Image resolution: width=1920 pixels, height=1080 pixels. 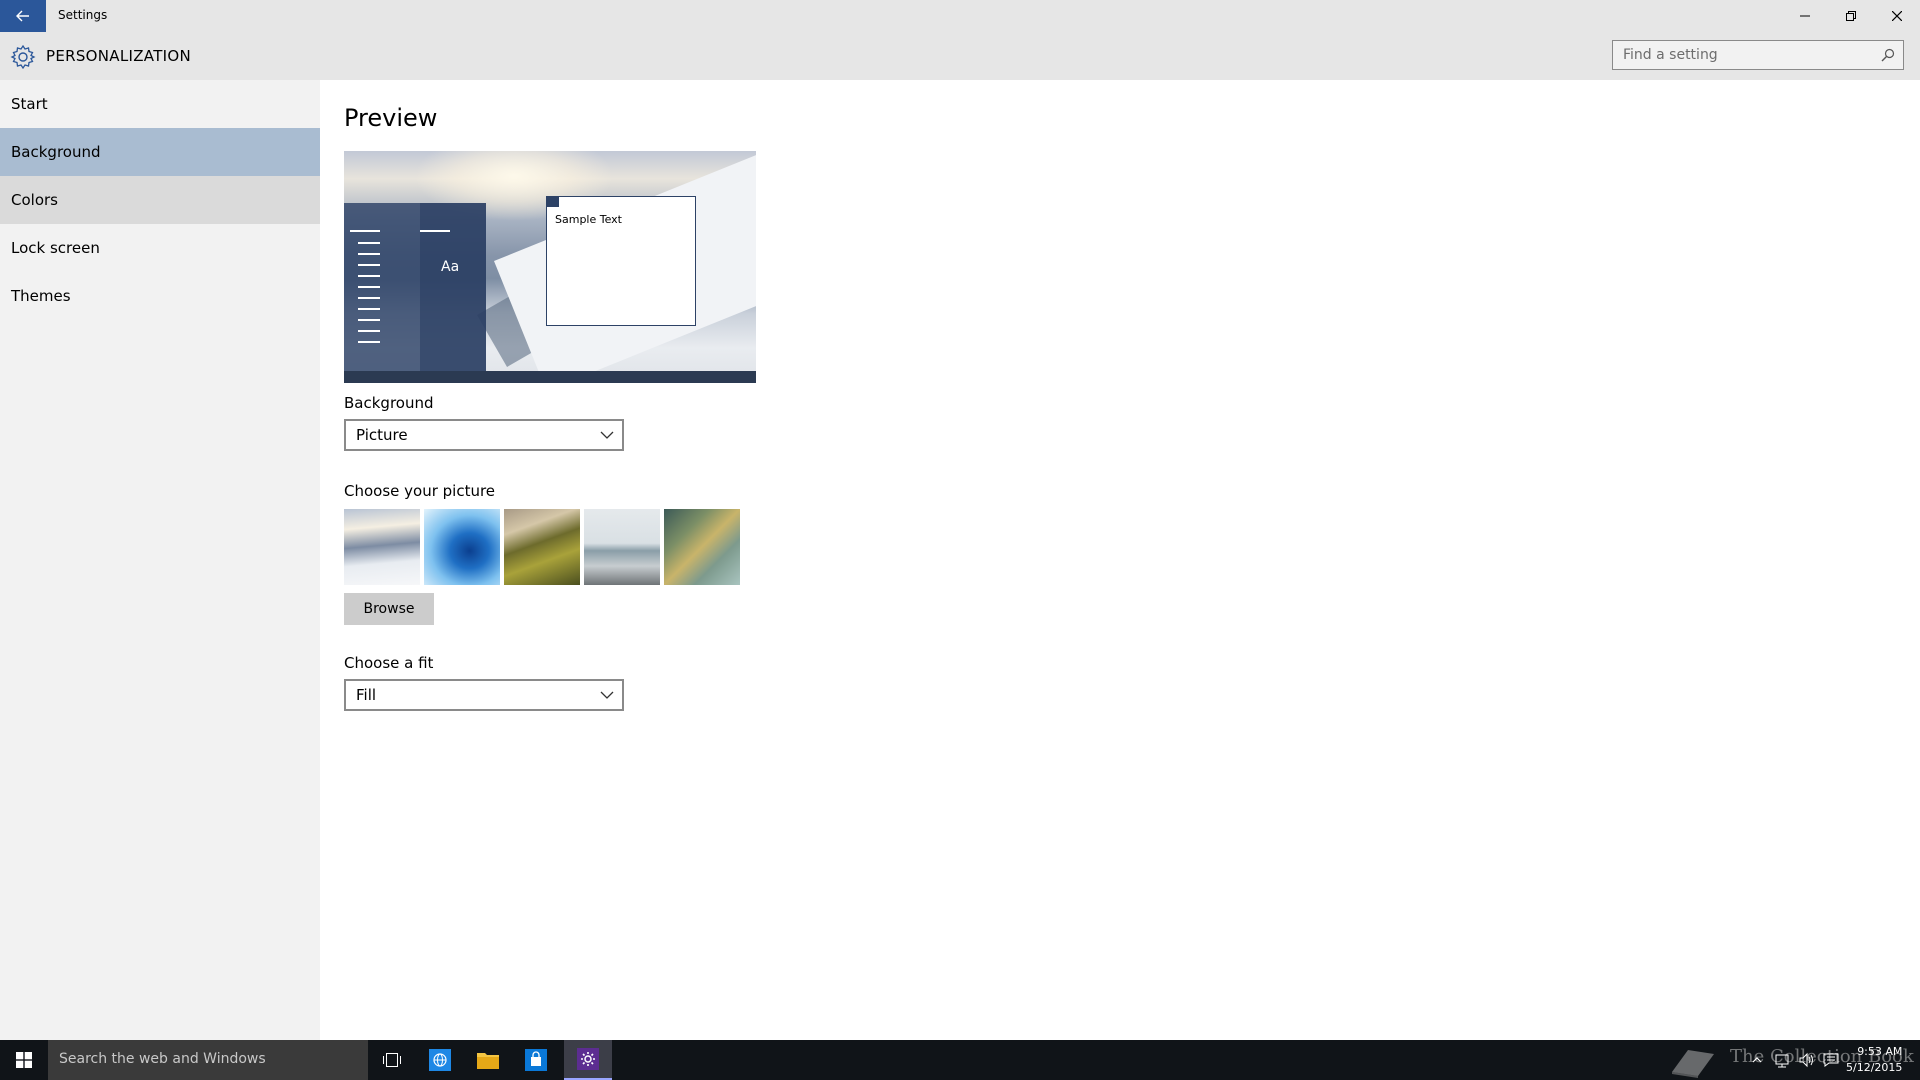 What do you see at coordinates (450, 267) in the screenshot?
I see `preview-tile-text: Aa` at bounding box center [450, 267].